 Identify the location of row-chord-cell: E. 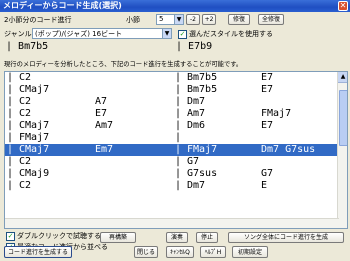
(264, 185).